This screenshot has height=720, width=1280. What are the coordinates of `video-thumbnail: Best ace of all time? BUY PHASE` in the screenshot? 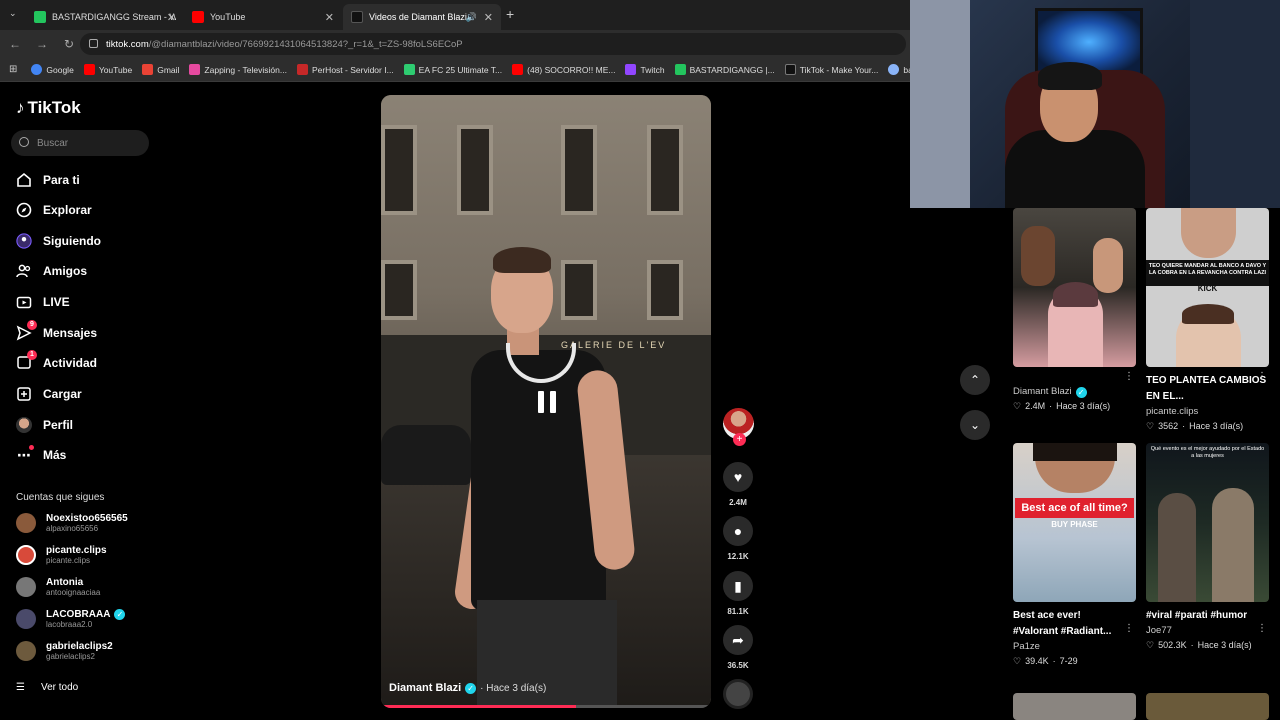 It's located at (1074, 522).